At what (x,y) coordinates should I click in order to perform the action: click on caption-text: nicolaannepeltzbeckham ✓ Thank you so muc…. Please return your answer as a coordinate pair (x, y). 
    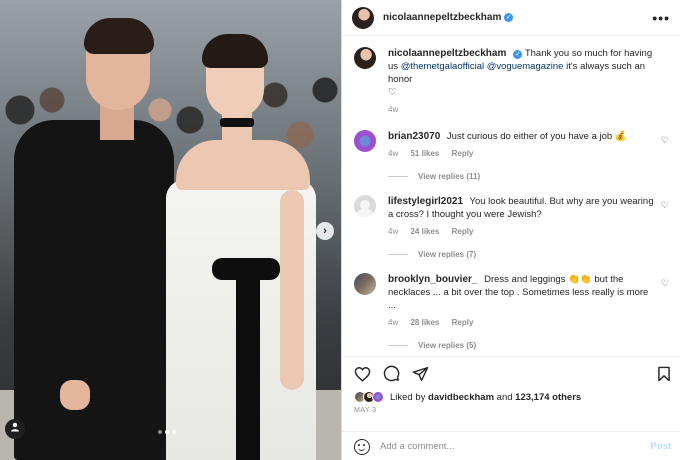
    Looking at the image, I should click on (522, 73).